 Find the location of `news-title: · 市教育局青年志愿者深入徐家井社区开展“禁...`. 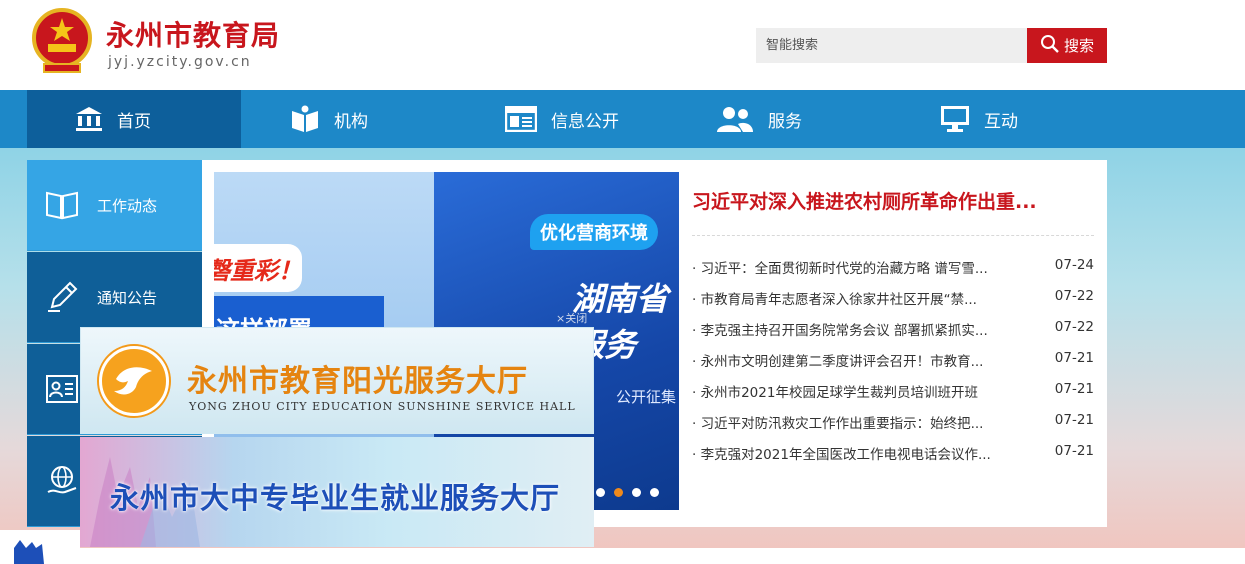

news-title: · 市教育局青年志愿者深入徐家井社区开展“禁... is located at coordinates (834, 300).